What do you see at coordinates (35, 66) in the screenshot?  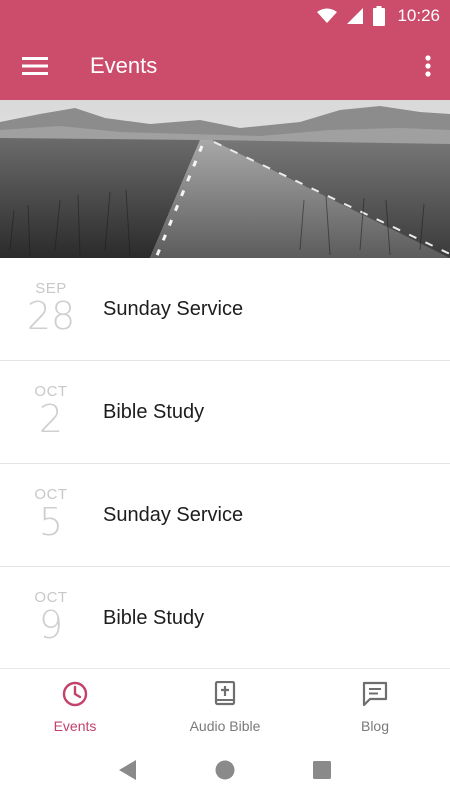 I see `hamburger-menu-icon` at bounding box center [35, 66].